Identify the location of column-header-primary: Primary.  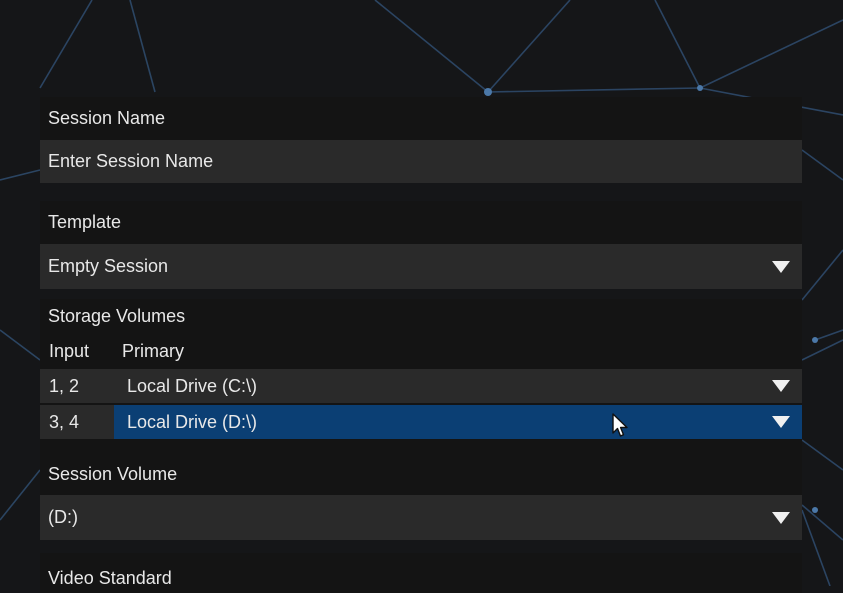
(153, 350).